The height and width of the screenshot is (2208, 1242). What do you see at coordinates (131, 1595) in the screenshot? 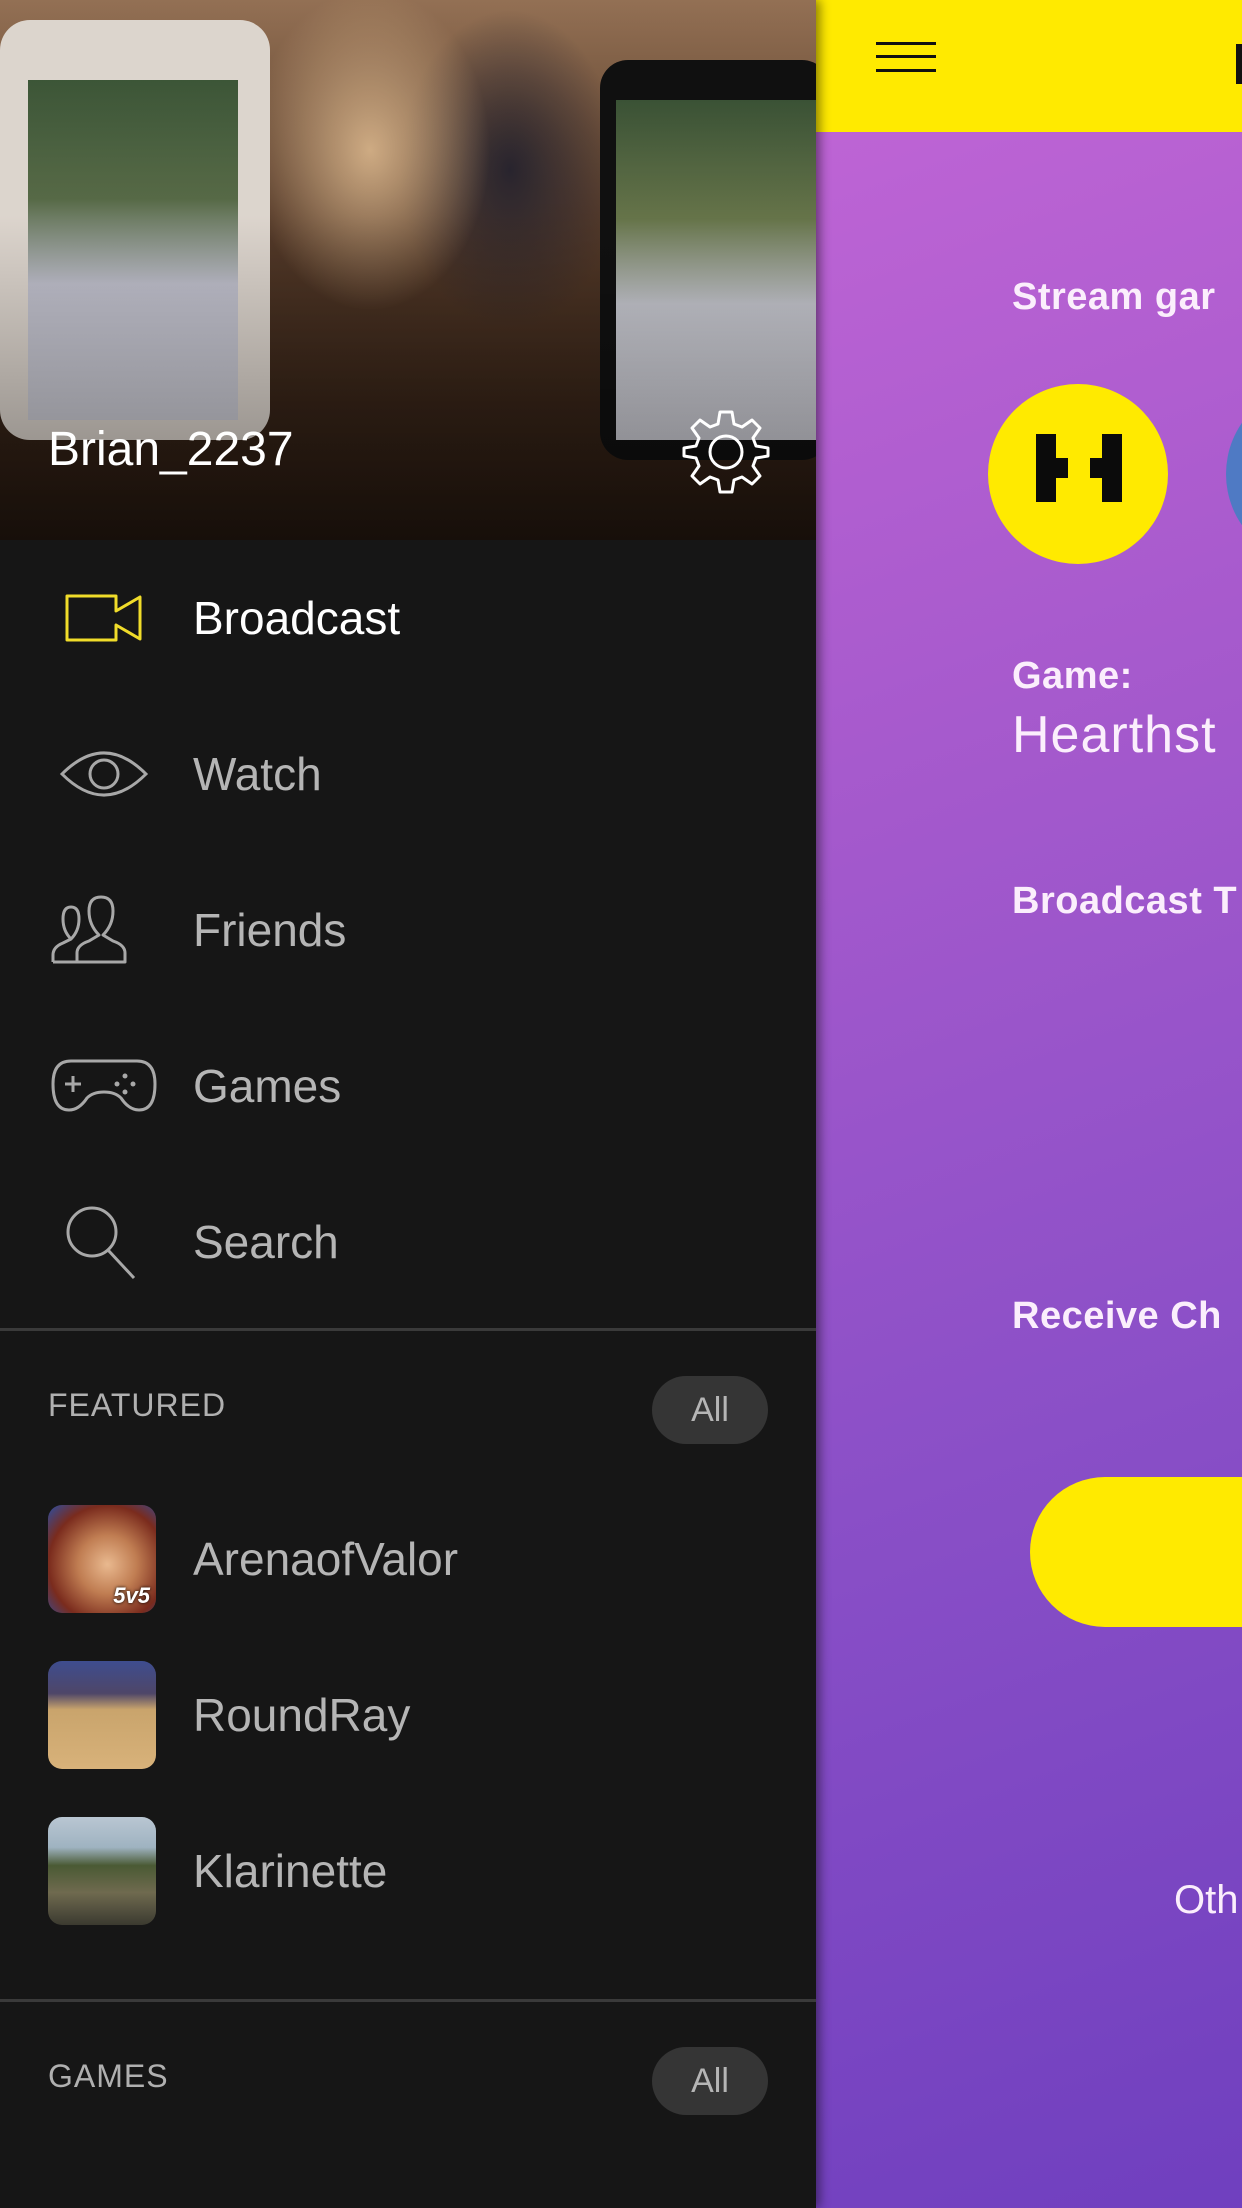
I see `thumbnail-badge: 5v5` at bounding box center [131, 1595].